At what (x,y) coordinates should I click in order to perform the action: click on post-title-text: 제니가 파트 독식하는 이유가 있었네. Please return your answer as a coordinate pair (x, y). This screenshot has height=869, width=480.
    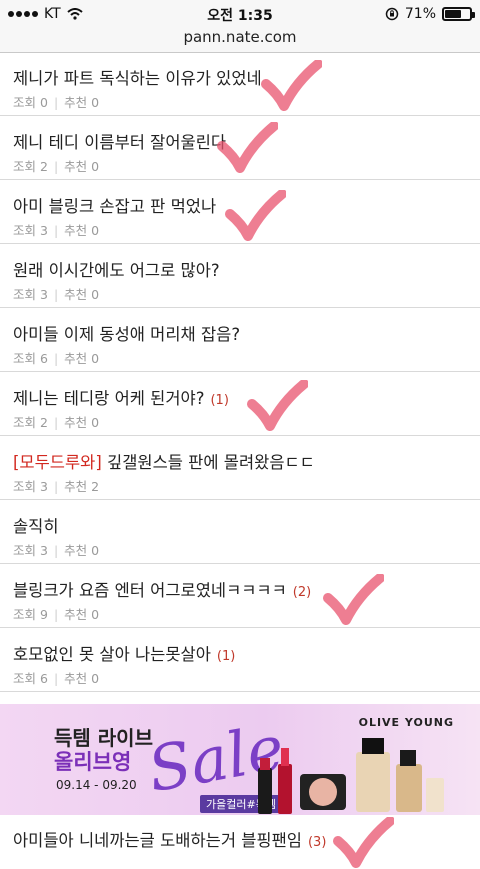
    Looking at the image, I should click on (137, 78).